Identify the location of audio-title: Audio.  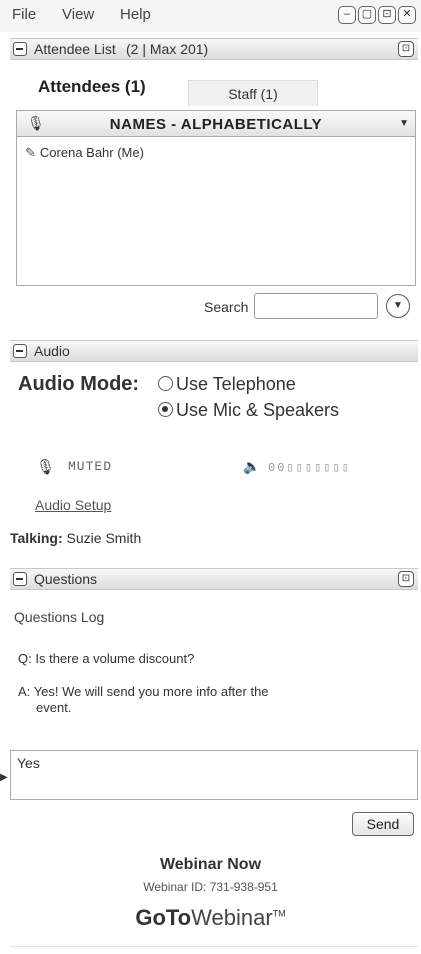
(52, 351).